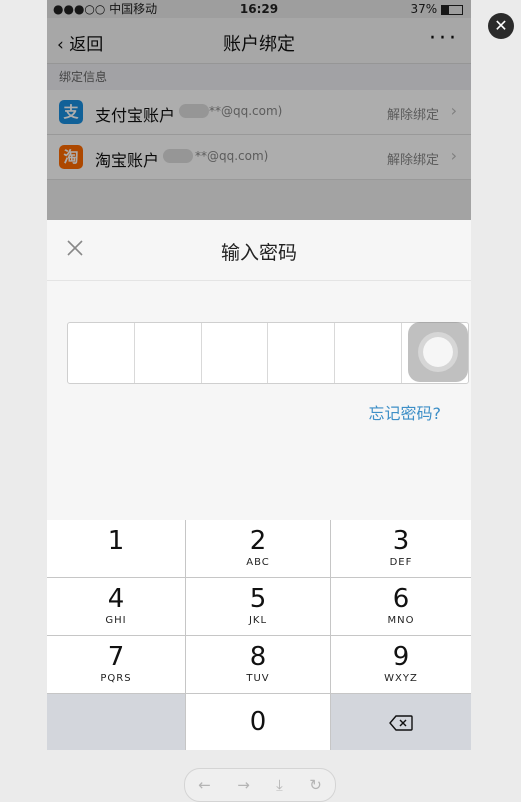 The image size is (521, 802). I want to click on key-3: 3 DEF, so click(401, 548).